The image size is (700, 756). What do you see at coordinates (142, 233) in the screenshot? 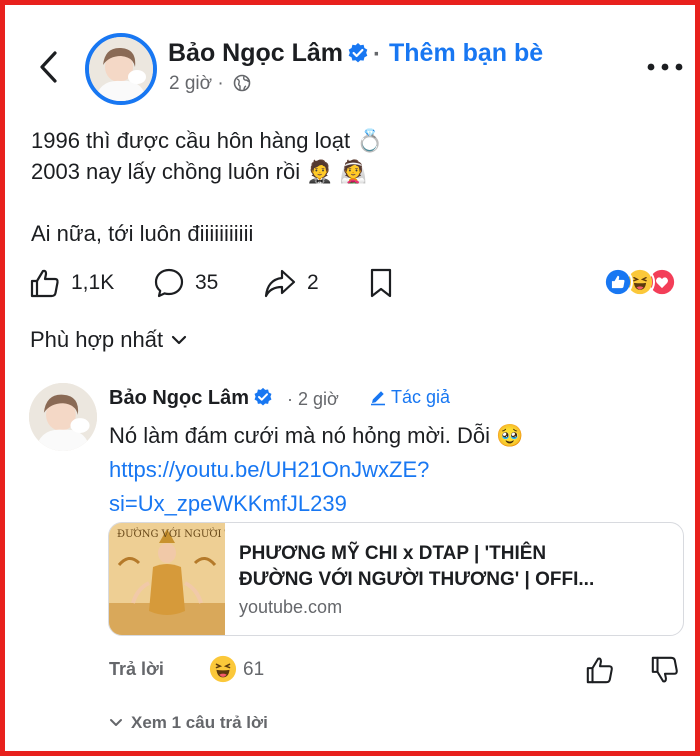
I see `post-line: Ai nữa, tới luôn điiiiiiiiiii` at bounding box center [142, 233].